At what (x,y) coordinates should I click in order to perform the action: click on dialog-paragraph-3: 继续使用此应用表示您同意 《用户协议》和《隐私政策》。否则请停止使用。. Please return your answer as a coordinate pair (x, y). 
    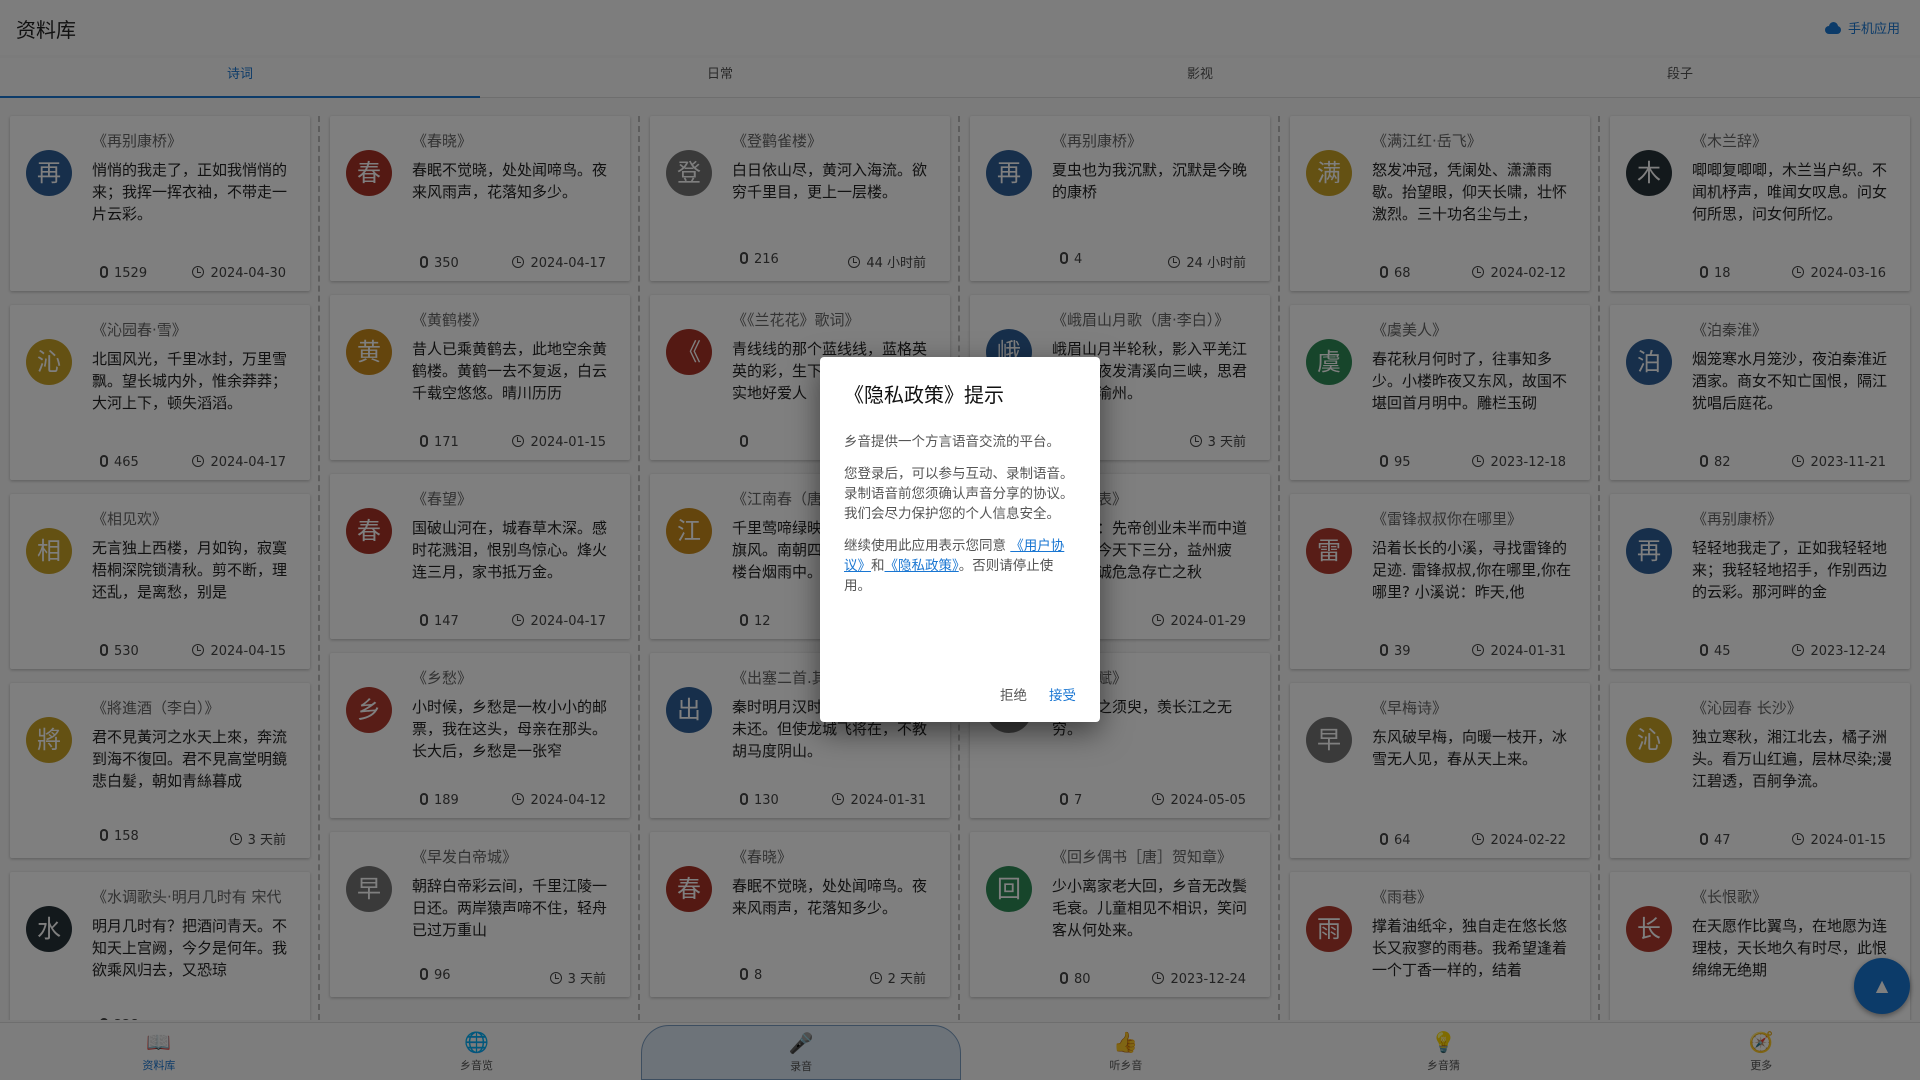
    Looking at the image, I should click on (960, 566).